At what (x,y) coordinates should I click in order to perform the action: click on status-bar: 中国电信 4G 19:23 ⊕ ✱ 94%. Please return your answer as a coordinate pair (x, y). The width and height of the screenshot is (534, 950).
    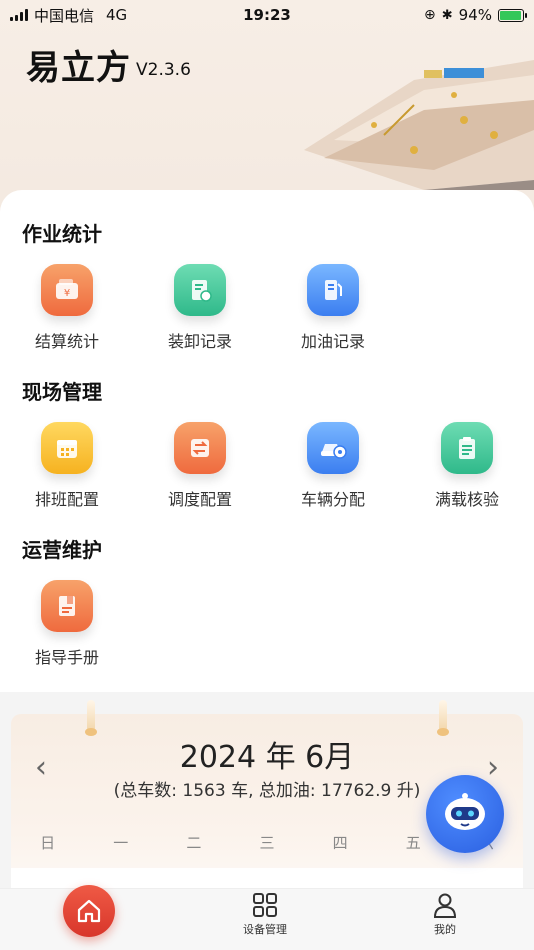
    Looking at the image, I should click on (267, 15).